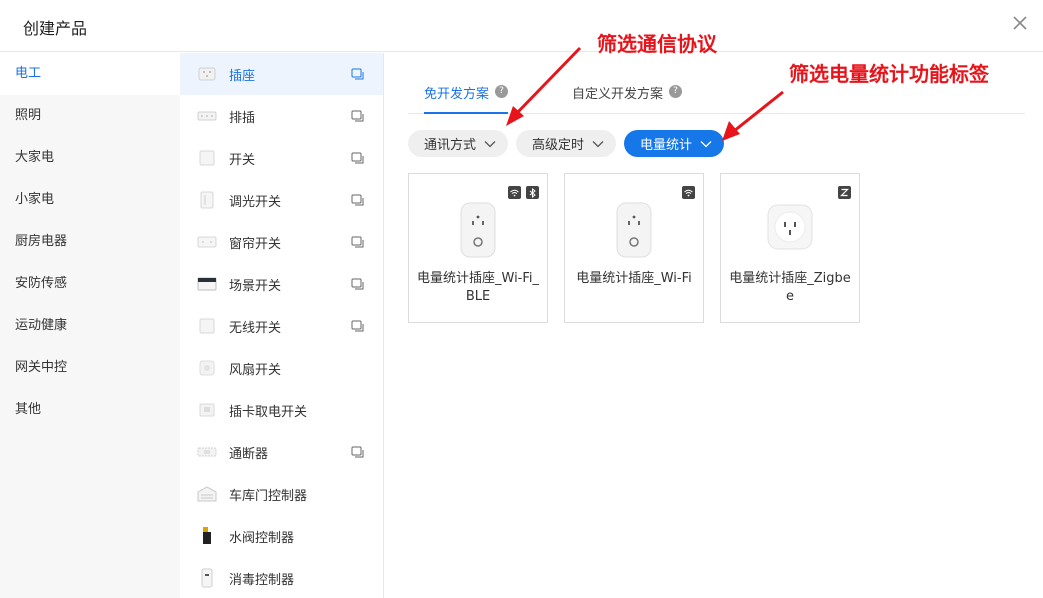  What do you see at coordinates (262, 538) in the screenshot?
I see `subcategory-label: 水阀控制器` at bounding box center [262, 538].